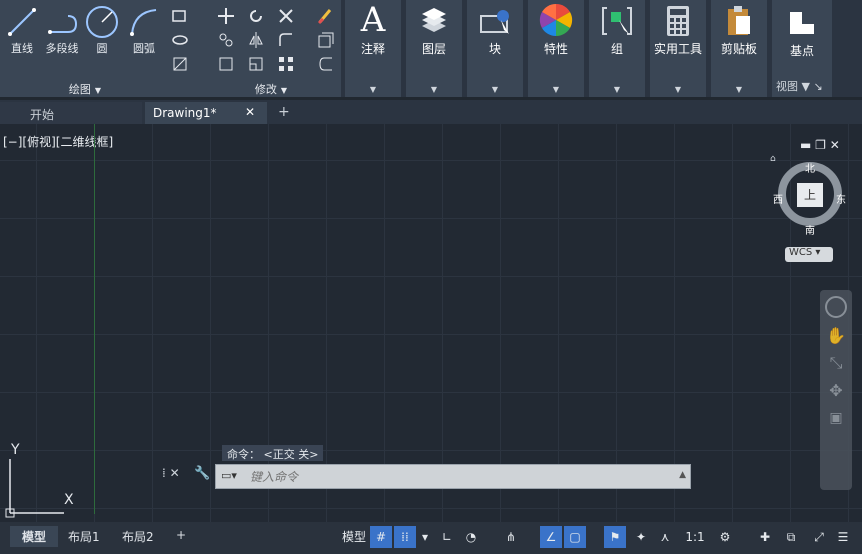  I want to click on object-snap-tracking-icon: ∠, so click(551, 537).